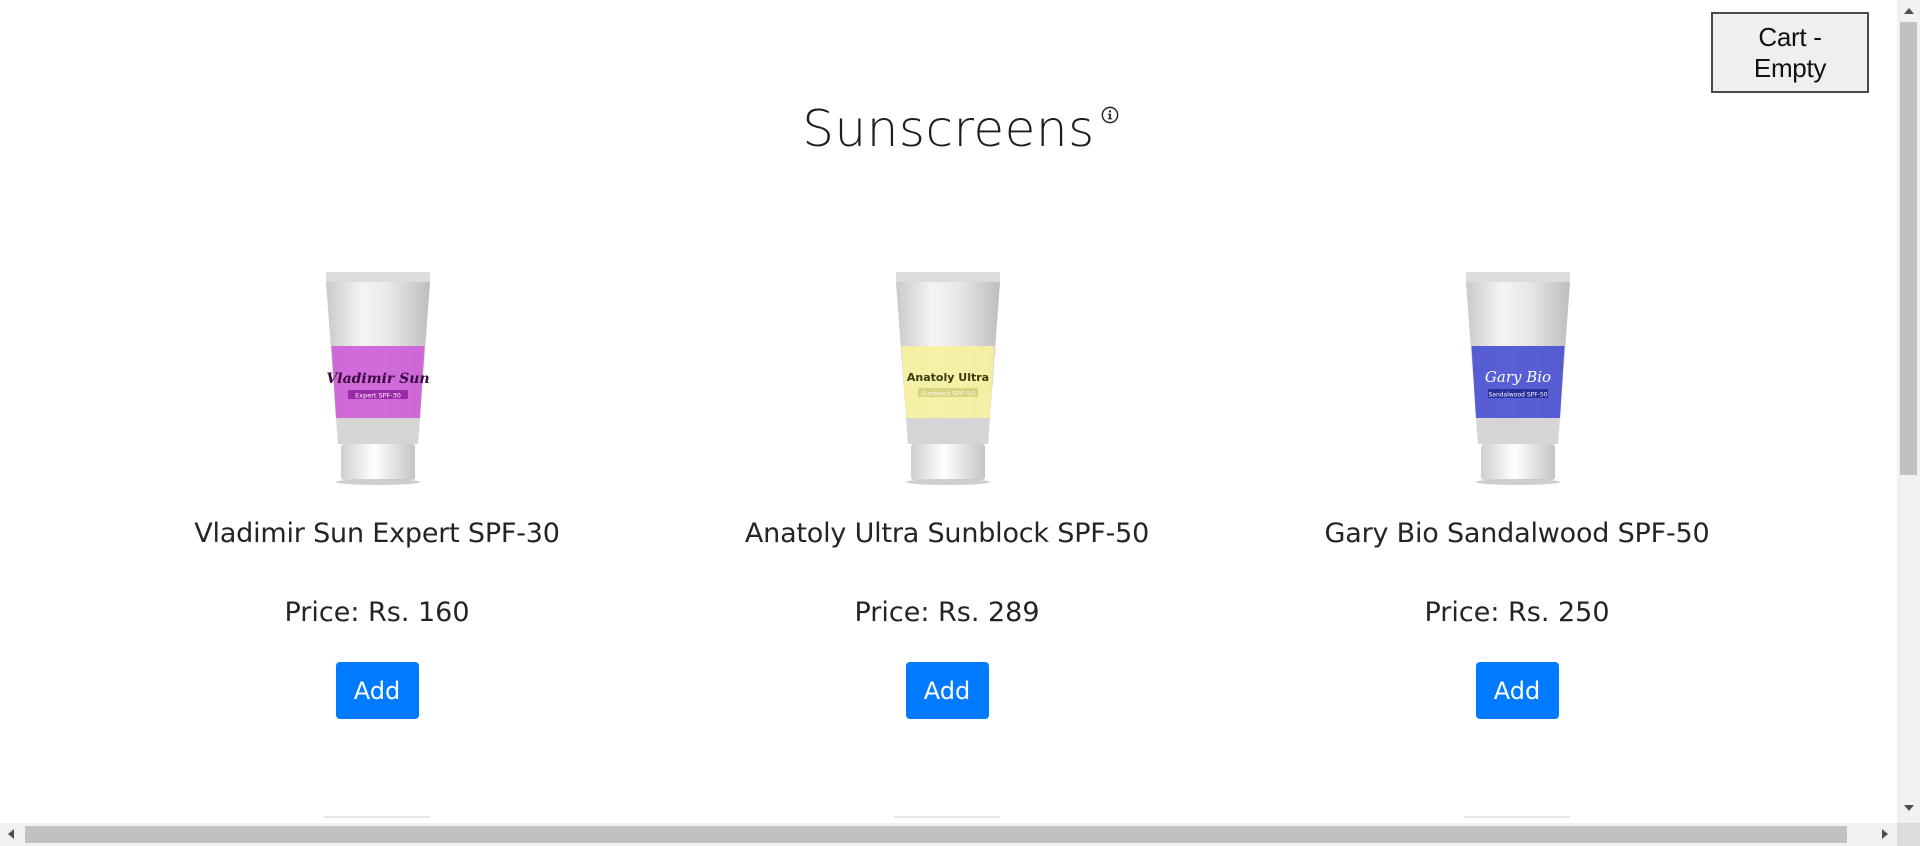  Describe the element at coordinates (1885, 834) in the screenshot. I see `scroll-right-arrow-icon` at that location.